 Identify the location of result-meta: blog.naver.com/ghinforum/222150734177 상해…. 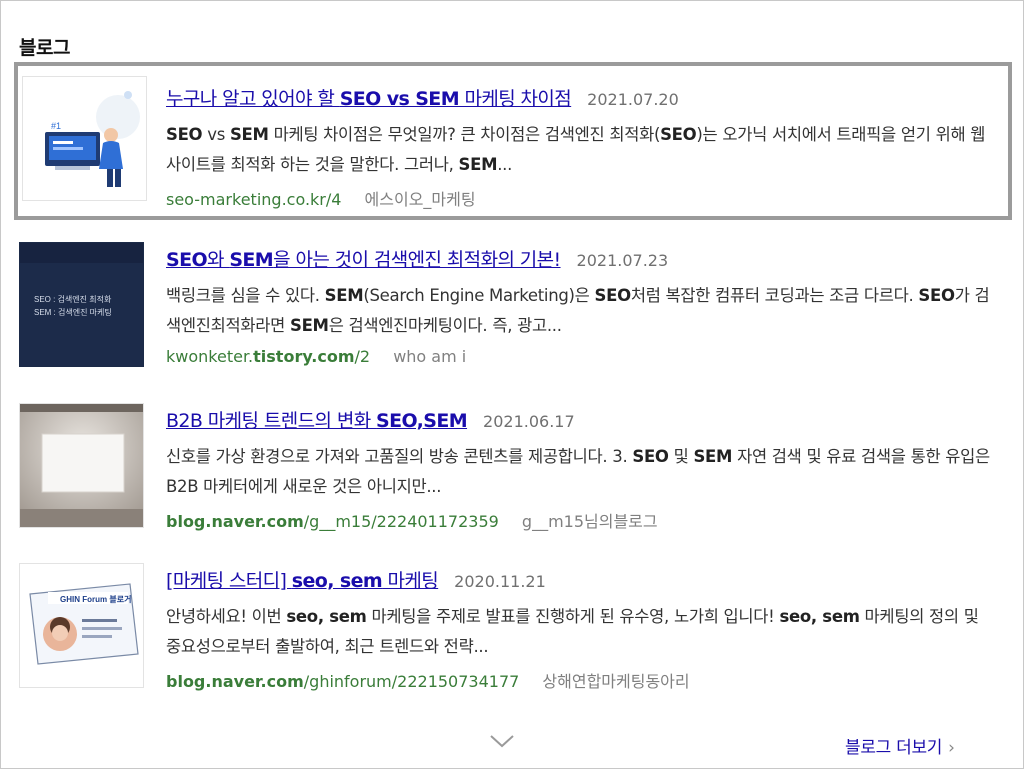
(582, 680).